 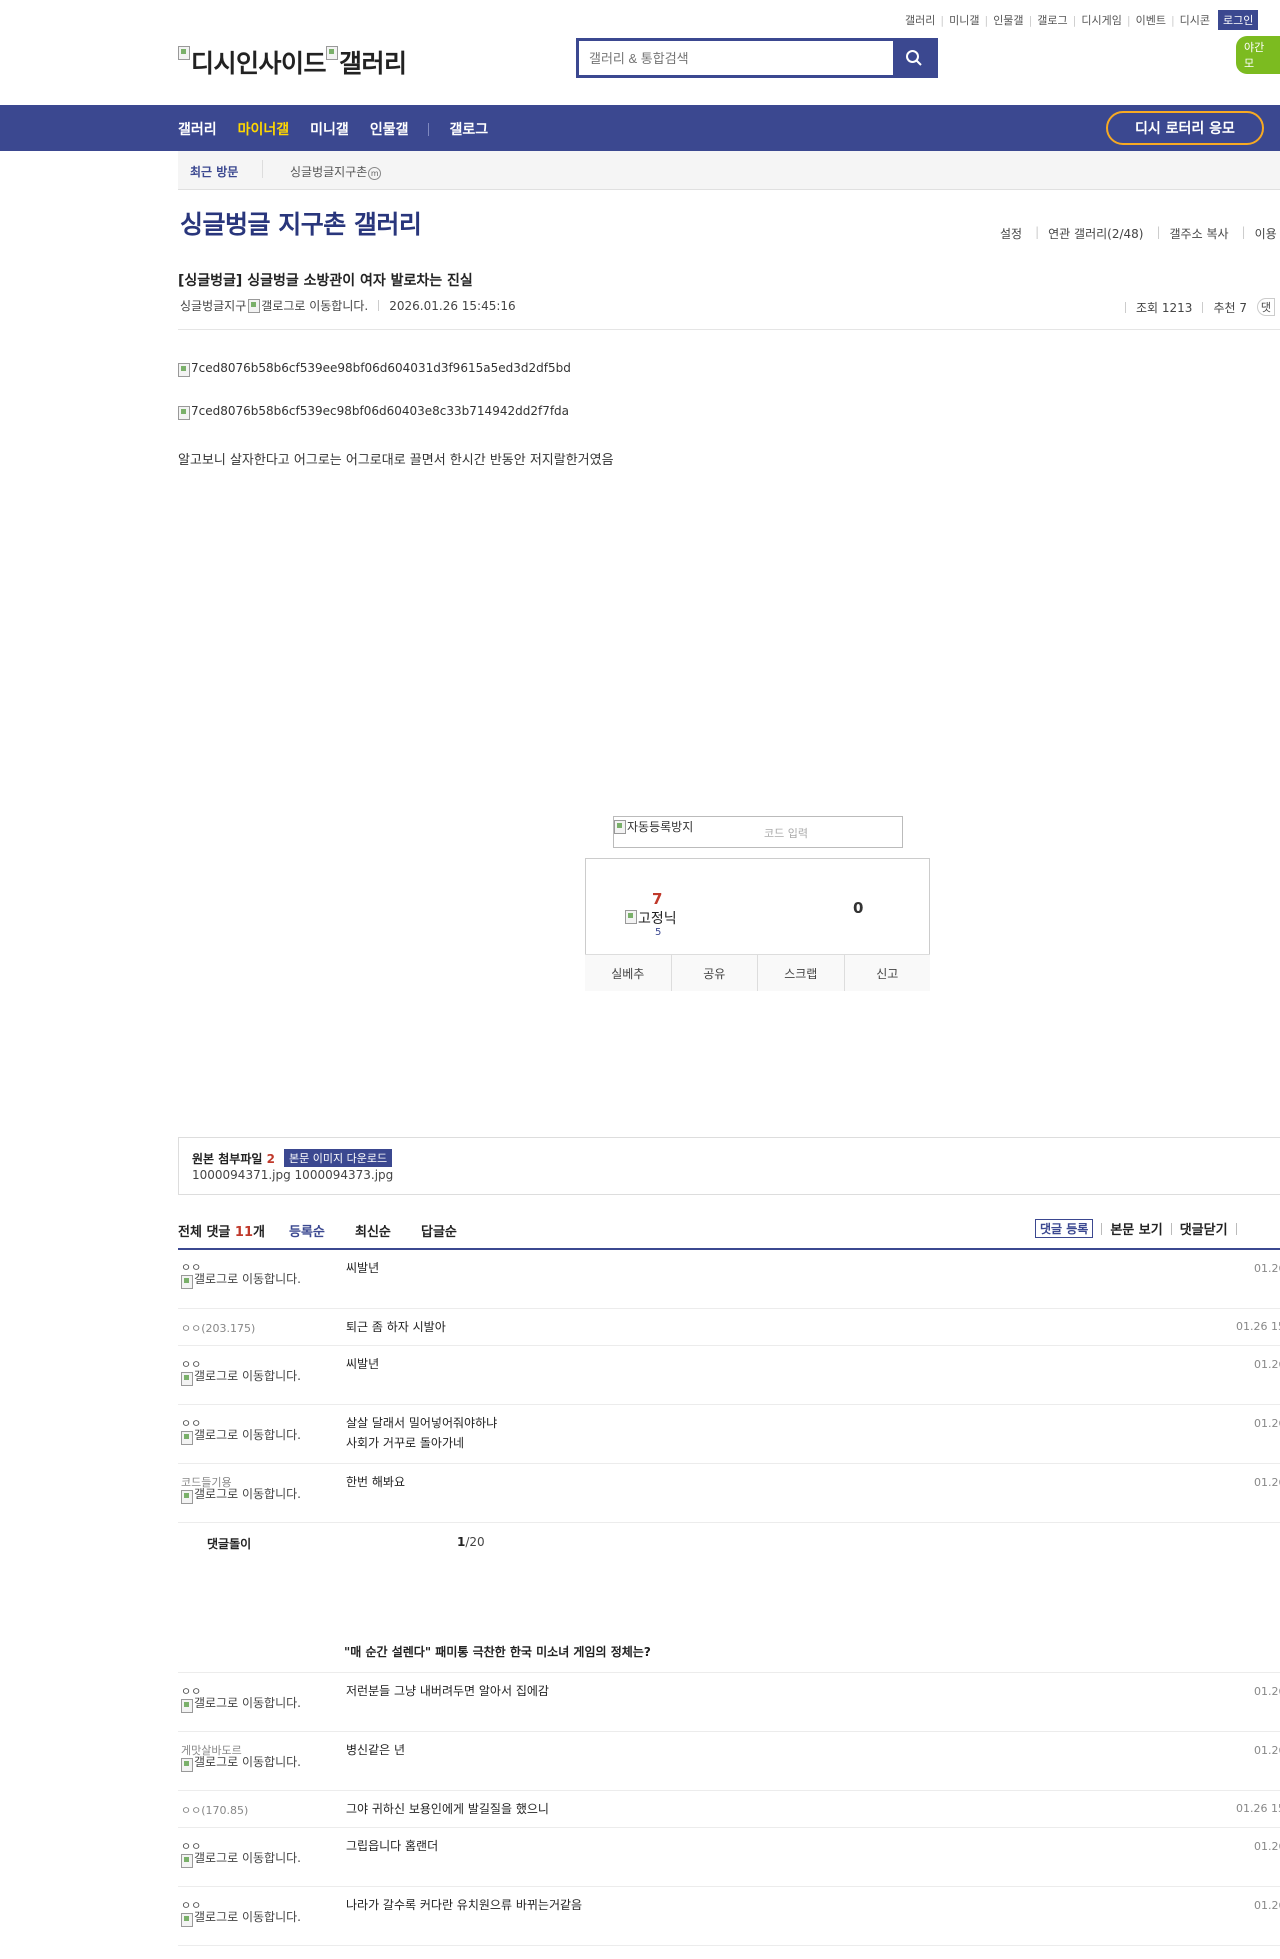 I want to click on comment-register-button: 댓글 등록, so click(x=1064, y=1228).